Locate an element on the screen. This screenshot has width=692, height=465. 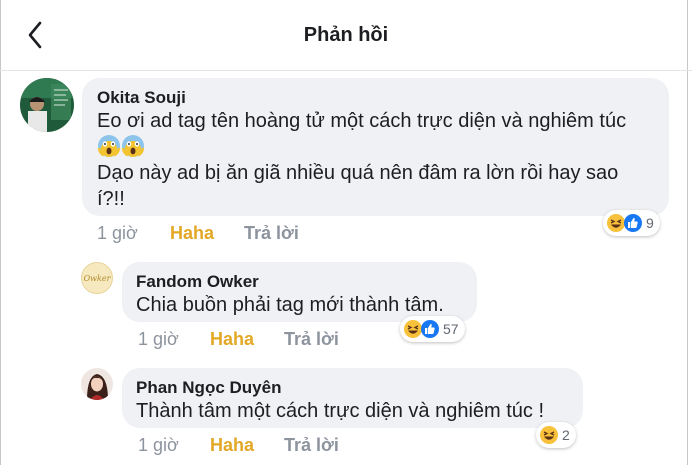
reaction-count: 2 is located at coordinates (566, 435).